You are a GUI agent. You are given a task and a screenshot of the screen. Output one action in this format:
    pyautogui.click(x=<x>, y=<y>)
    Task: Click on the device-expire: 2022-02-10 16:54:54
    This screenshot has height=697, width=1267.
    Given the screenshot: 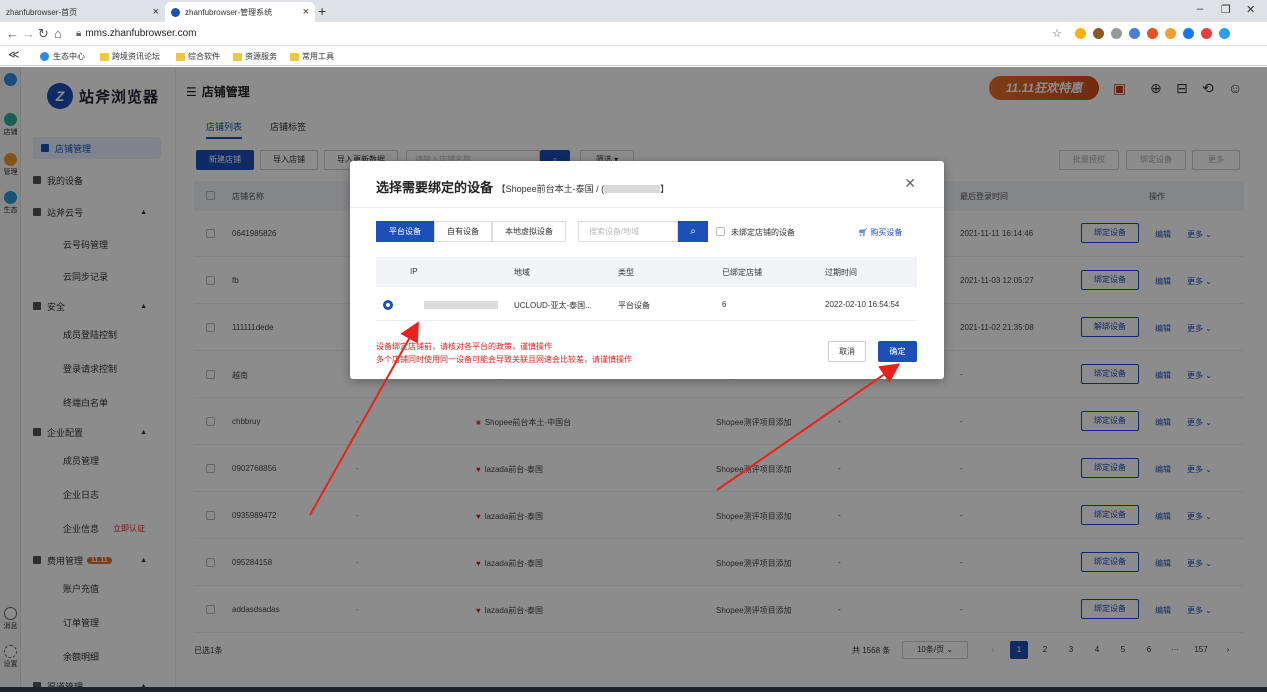 What is the action you would take?
    pyautogui.click(x=862, y=304)
    